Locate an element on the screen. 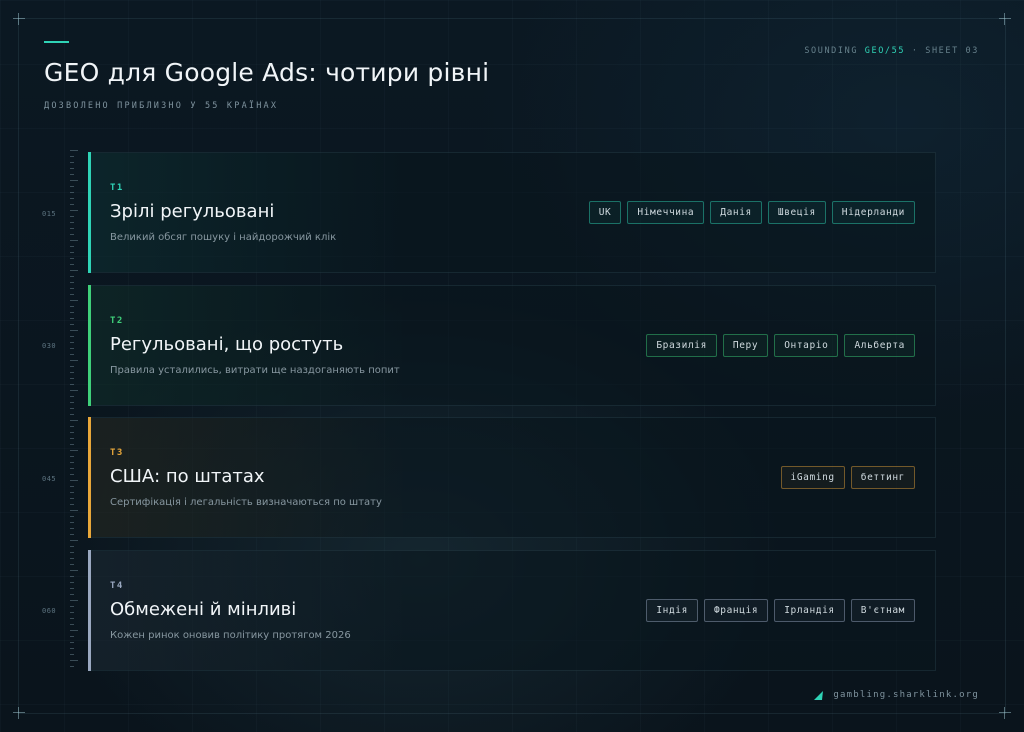 This screenshot has width=1024, height=732. sheet-highlight: GEO/55 is located at coordinates (885, 51).